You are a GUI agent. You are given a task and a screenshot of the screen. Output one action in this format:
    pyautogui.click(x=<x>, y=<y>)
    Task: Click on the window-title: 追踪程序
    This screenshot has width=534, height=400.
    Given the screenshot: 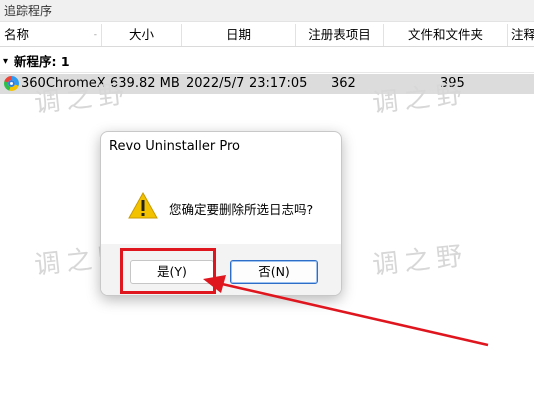 What is the action you would take?
    pyautogui.click(x=267, y=11)
    